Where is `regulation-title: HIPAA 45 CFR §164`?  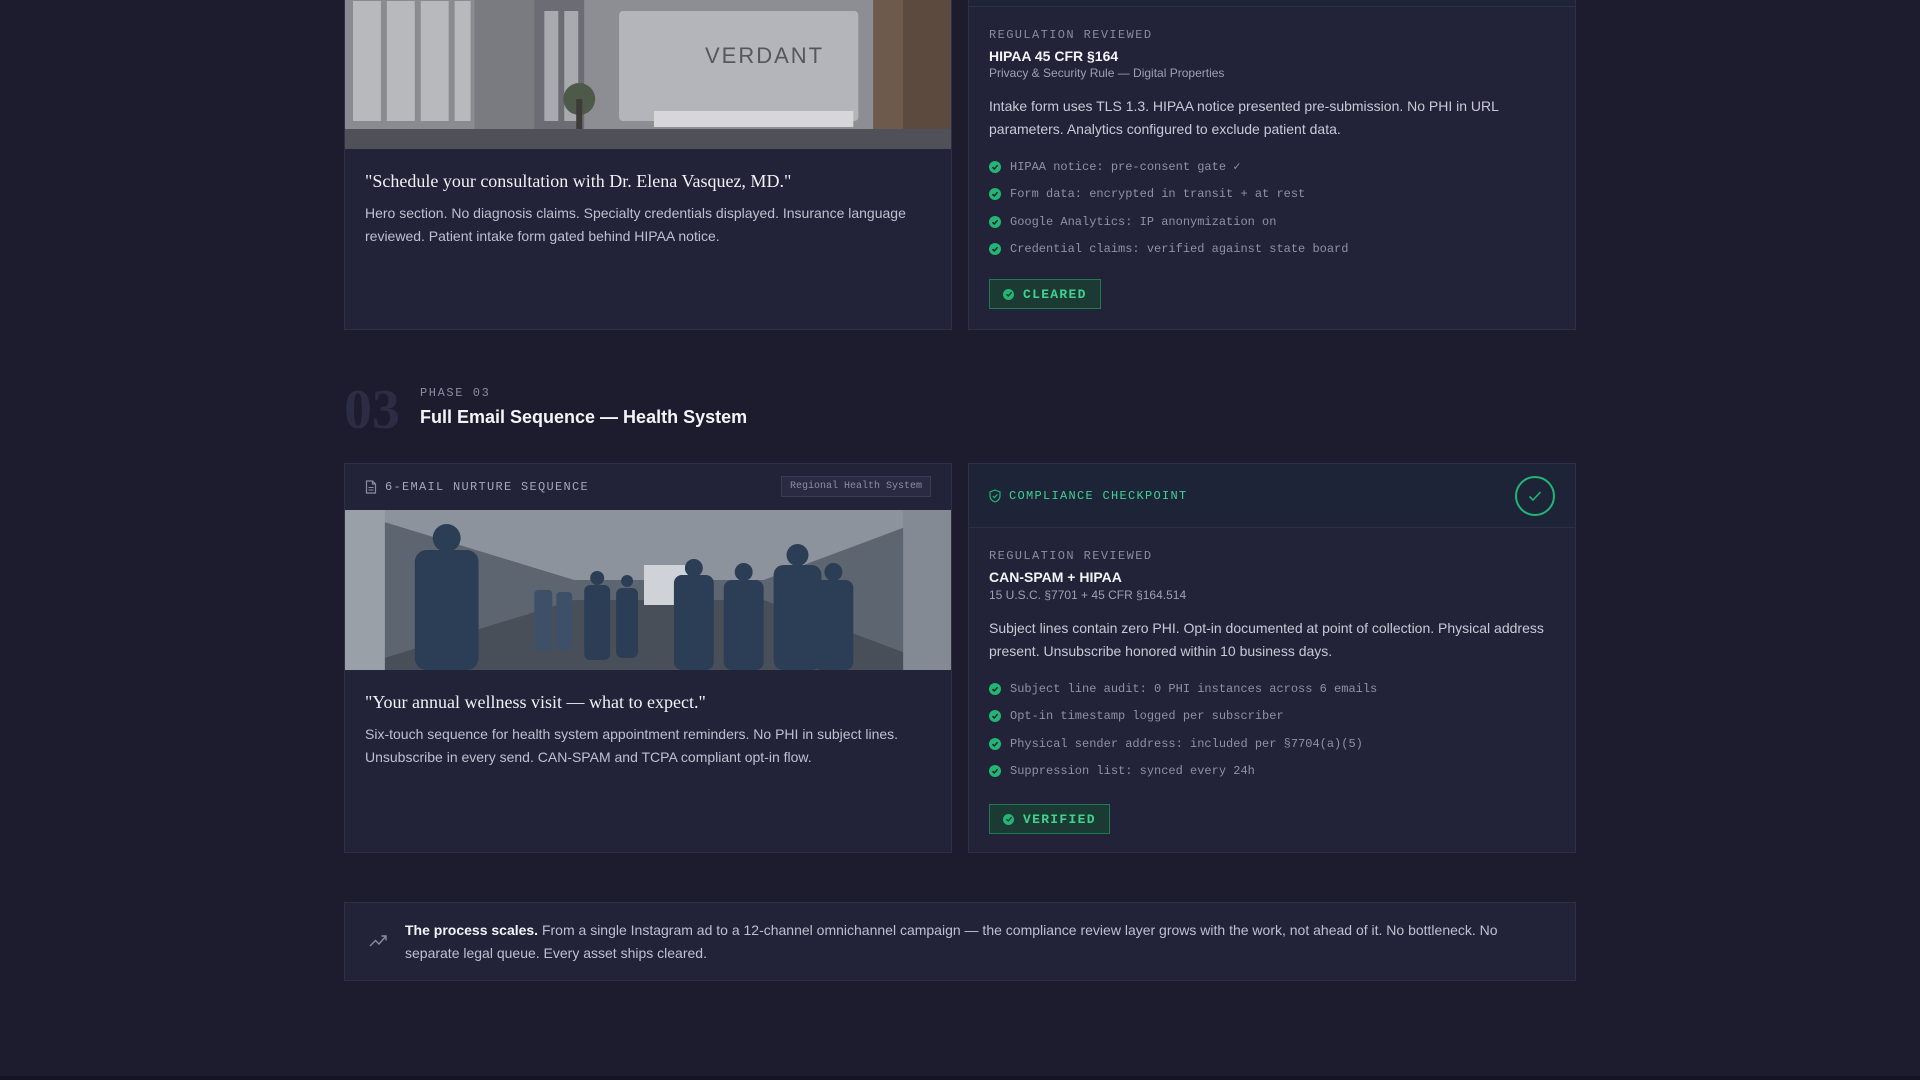
regulation-title: HIPAA 45 CFR §164 is located at coordinates (1054, 56).